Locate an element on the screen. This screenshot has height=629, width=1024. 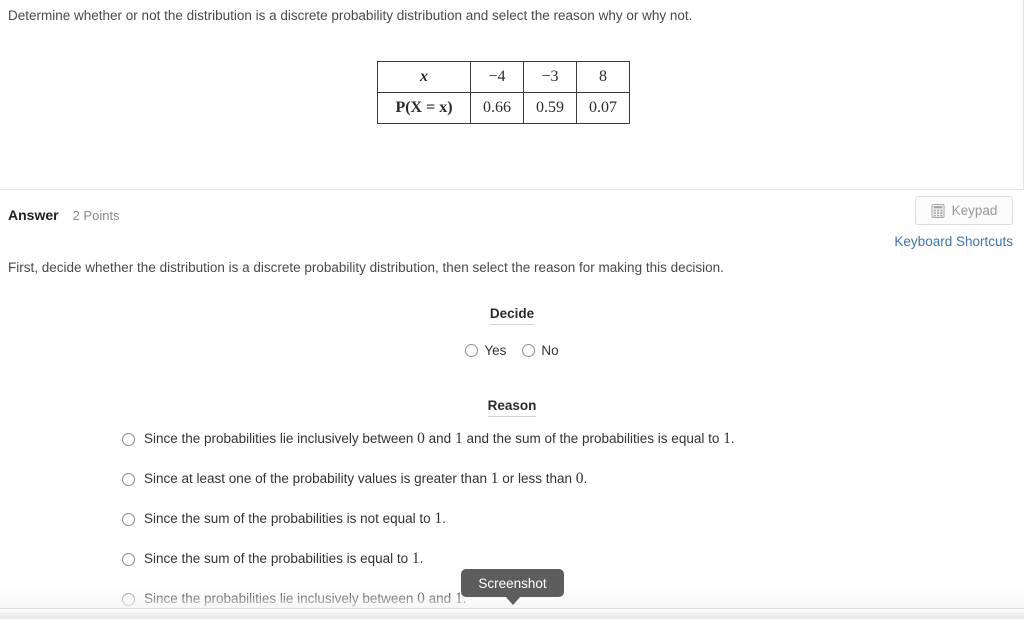
keypad-button: Keypad is located at coordinates (964, 210).